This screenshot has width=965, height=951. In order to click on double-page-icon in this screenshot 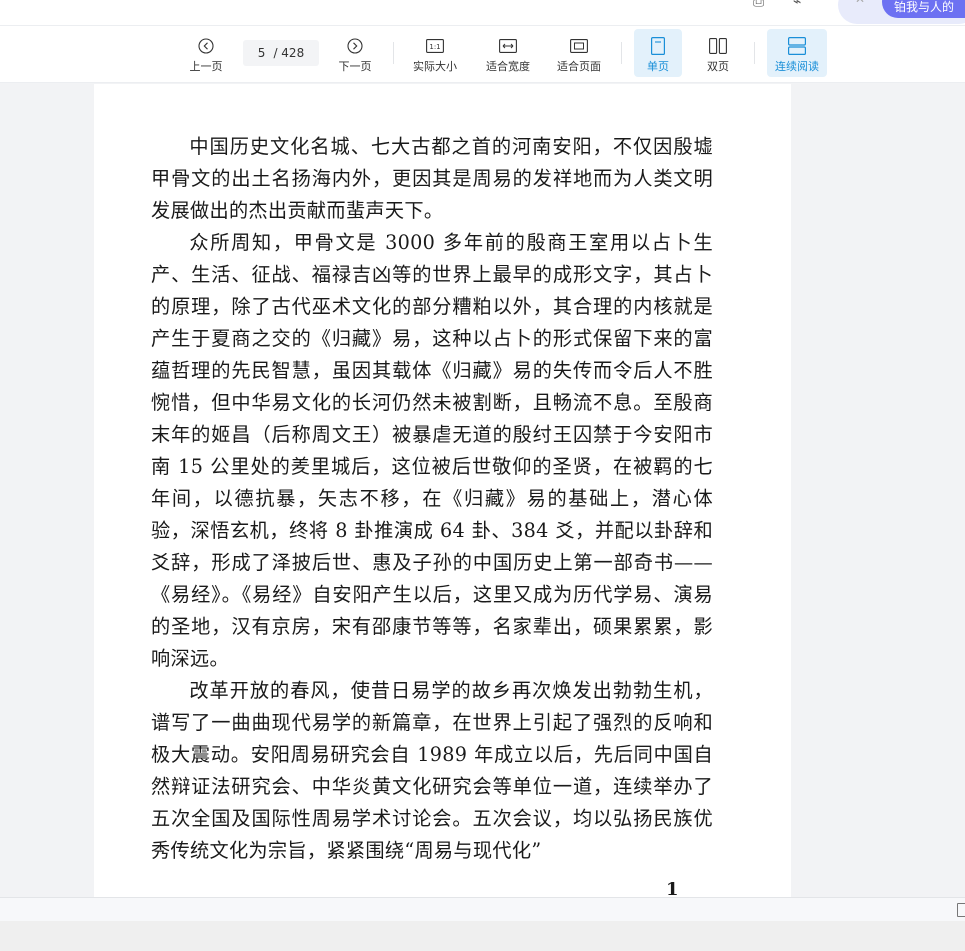, I will do `click(718, 46)`.